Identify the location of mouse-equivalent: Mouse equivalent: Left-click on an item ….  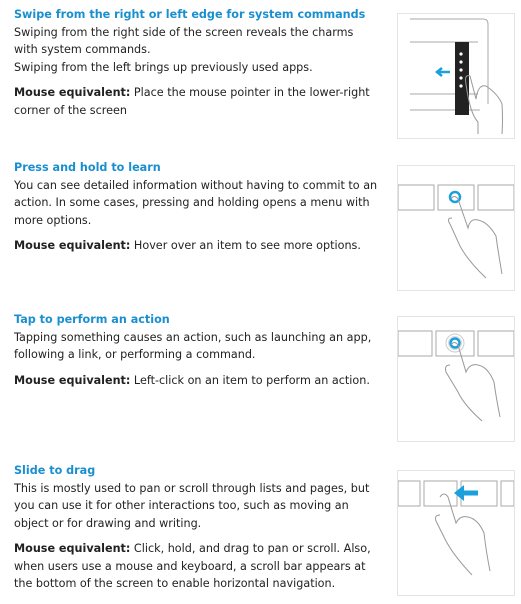
(196, 381).